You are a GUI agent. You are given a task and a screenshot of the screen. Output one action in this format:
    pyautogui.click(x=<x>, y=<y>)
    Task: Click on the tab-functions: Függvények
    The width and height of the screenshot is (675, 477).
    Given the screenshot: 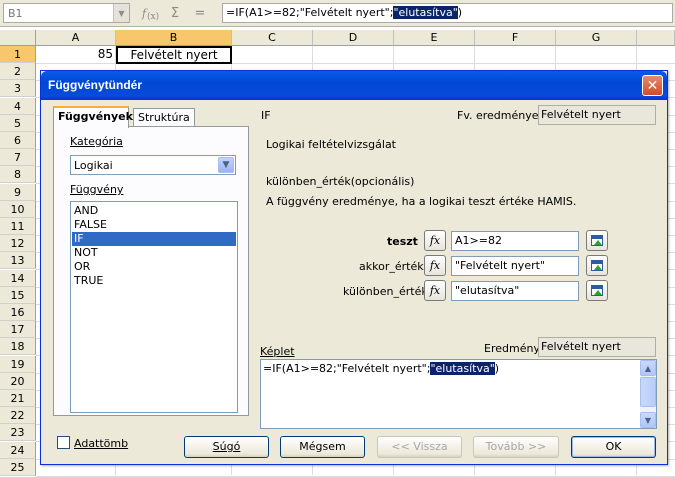 What is the action you would take?
    pyautogui.click(x=93, y=117)
    